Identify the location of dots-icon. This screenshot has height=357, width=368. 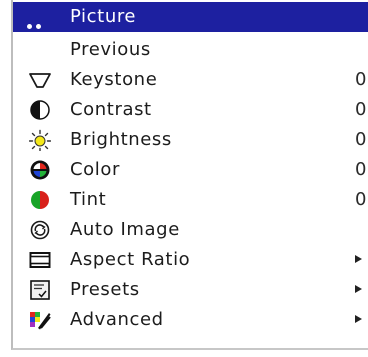
(38, 21).